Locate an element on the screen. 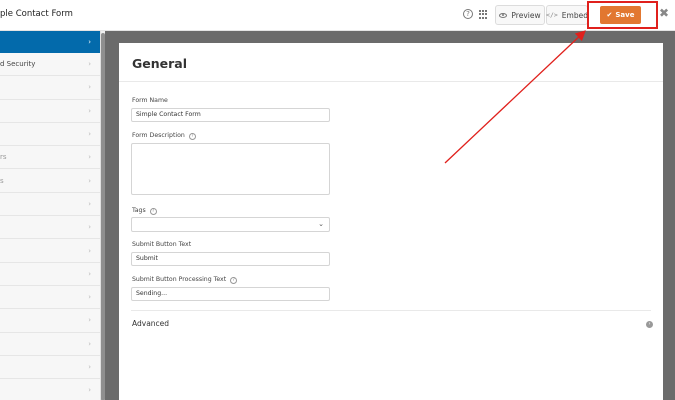 The height and width of the screenshot is (400, 675). sidebar-item: s › is located at coordinates (50, 181).